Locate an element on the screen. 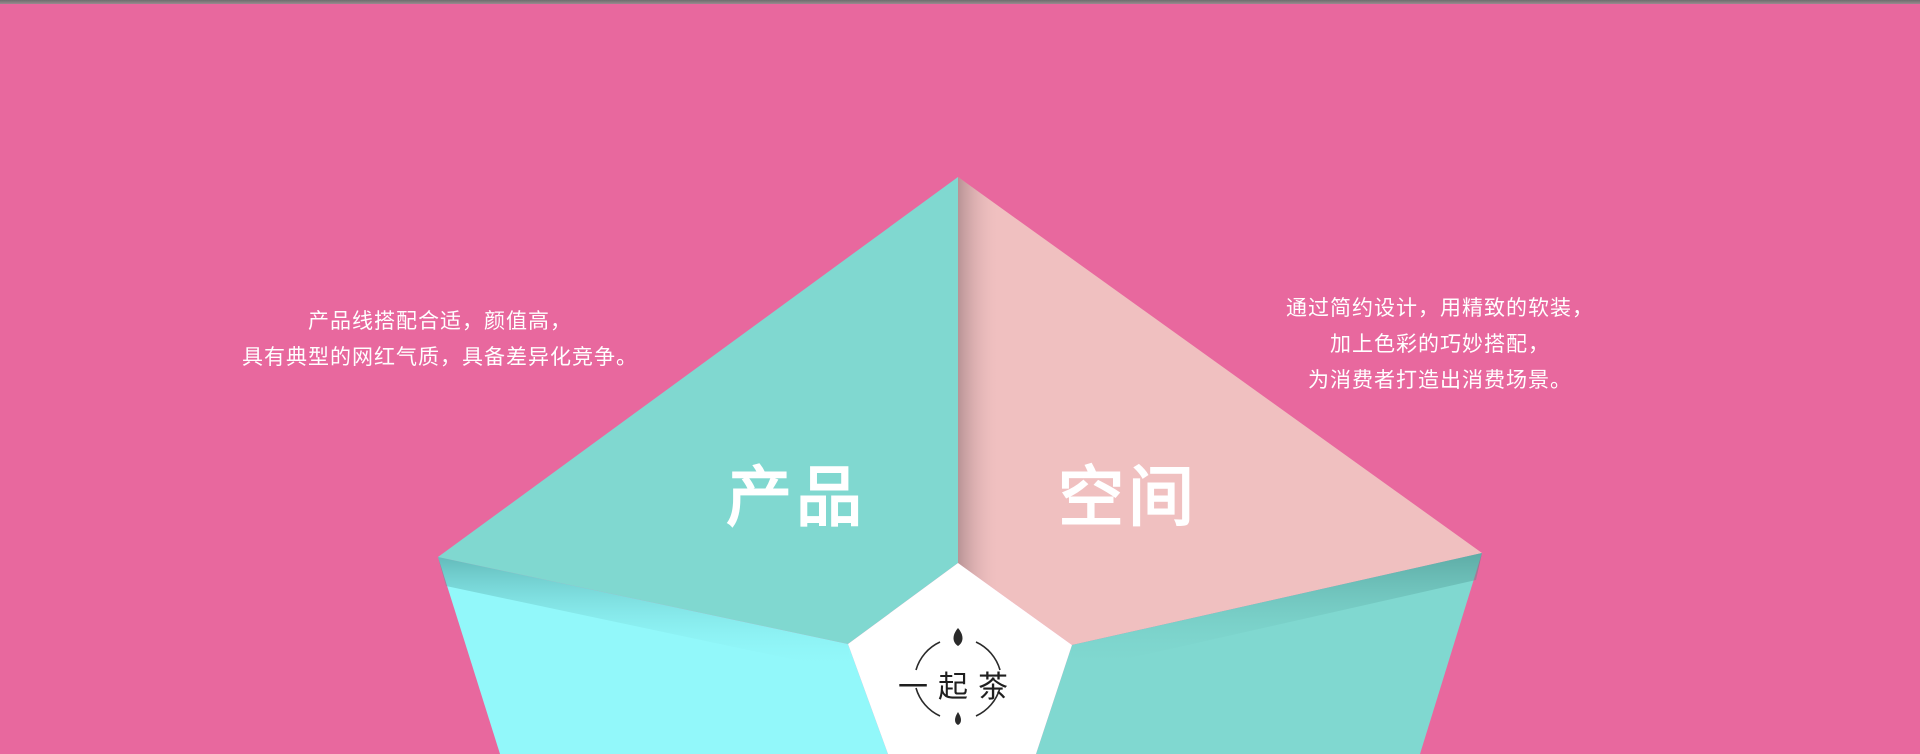 This screenshot has width=1920, height=754. brand-logo: 一起茶 is located at coordinates (958, 676).